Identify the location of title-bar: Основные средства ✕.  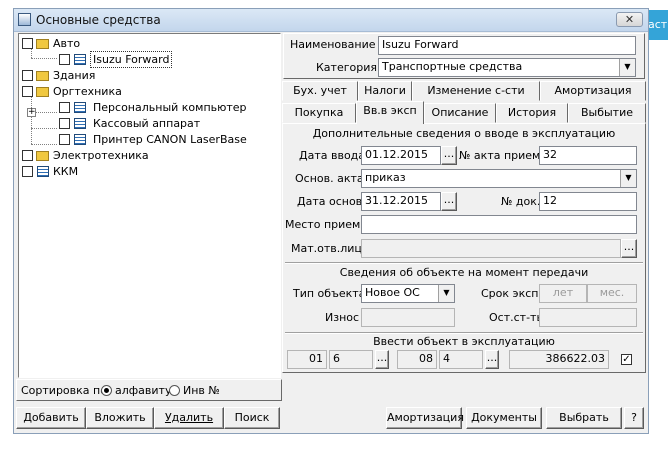
(331, 20).